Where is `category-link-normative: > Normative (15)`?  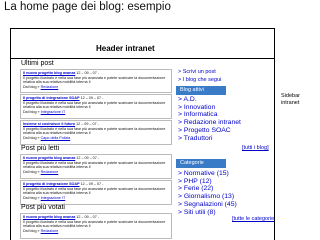
category-link-normative: > Normative (15) is located at coordinates (207, 174).